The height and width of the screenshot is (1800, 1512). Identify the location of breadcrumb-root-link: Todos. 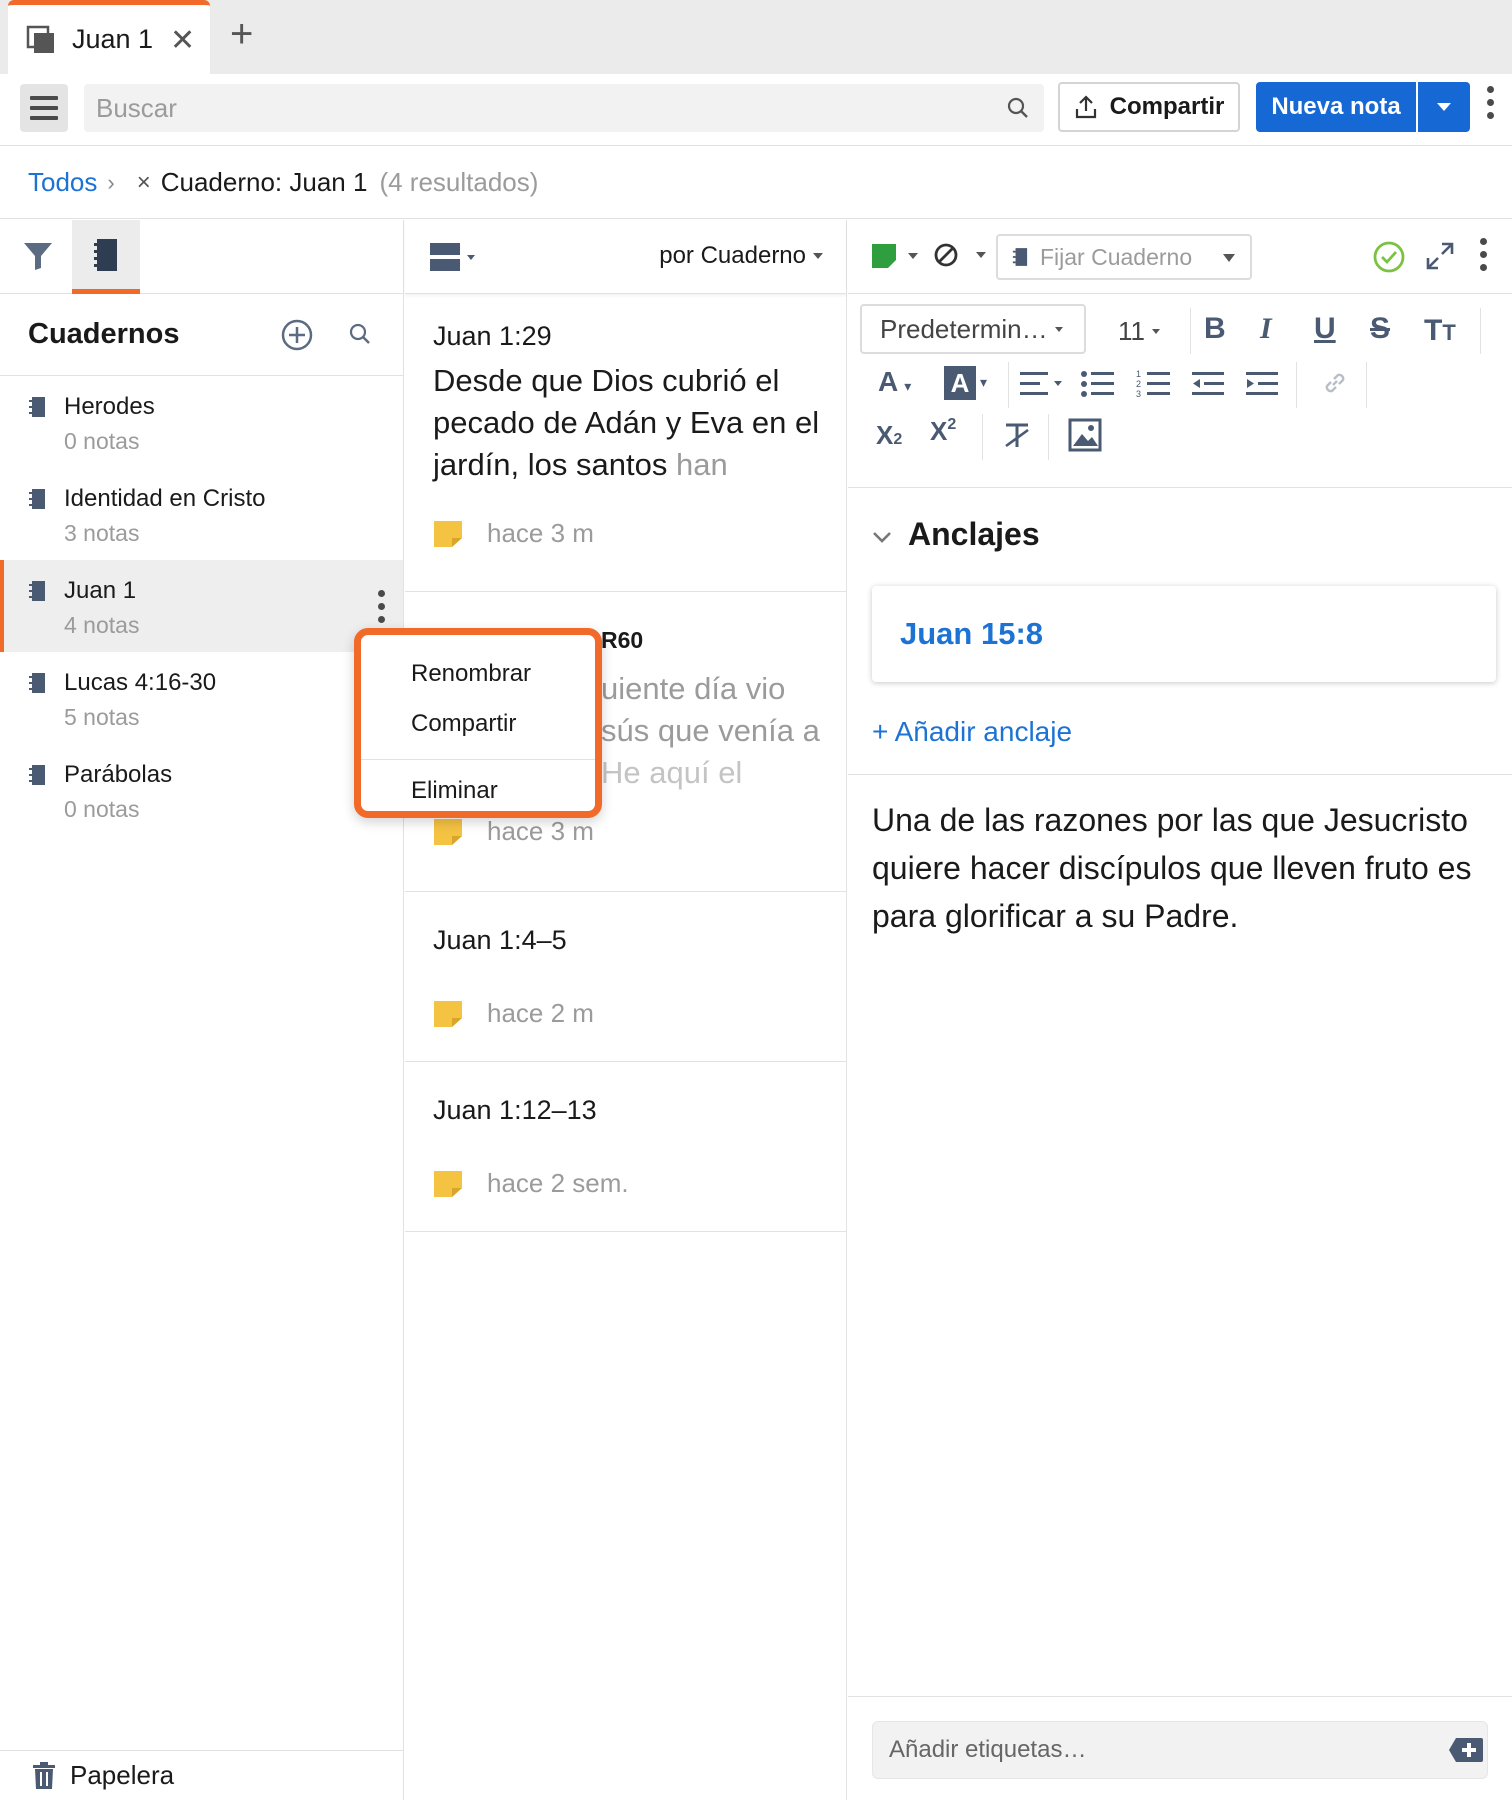
(62, 182).